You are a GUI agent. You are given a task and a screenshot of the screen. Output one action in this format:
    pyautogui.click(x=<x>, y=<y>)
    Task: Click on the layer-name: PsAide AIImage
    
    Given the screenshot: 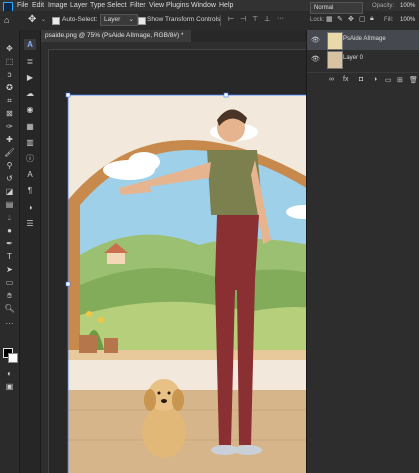 What is the action you would take?
    pyautogui.click(x=364, y=39)
    